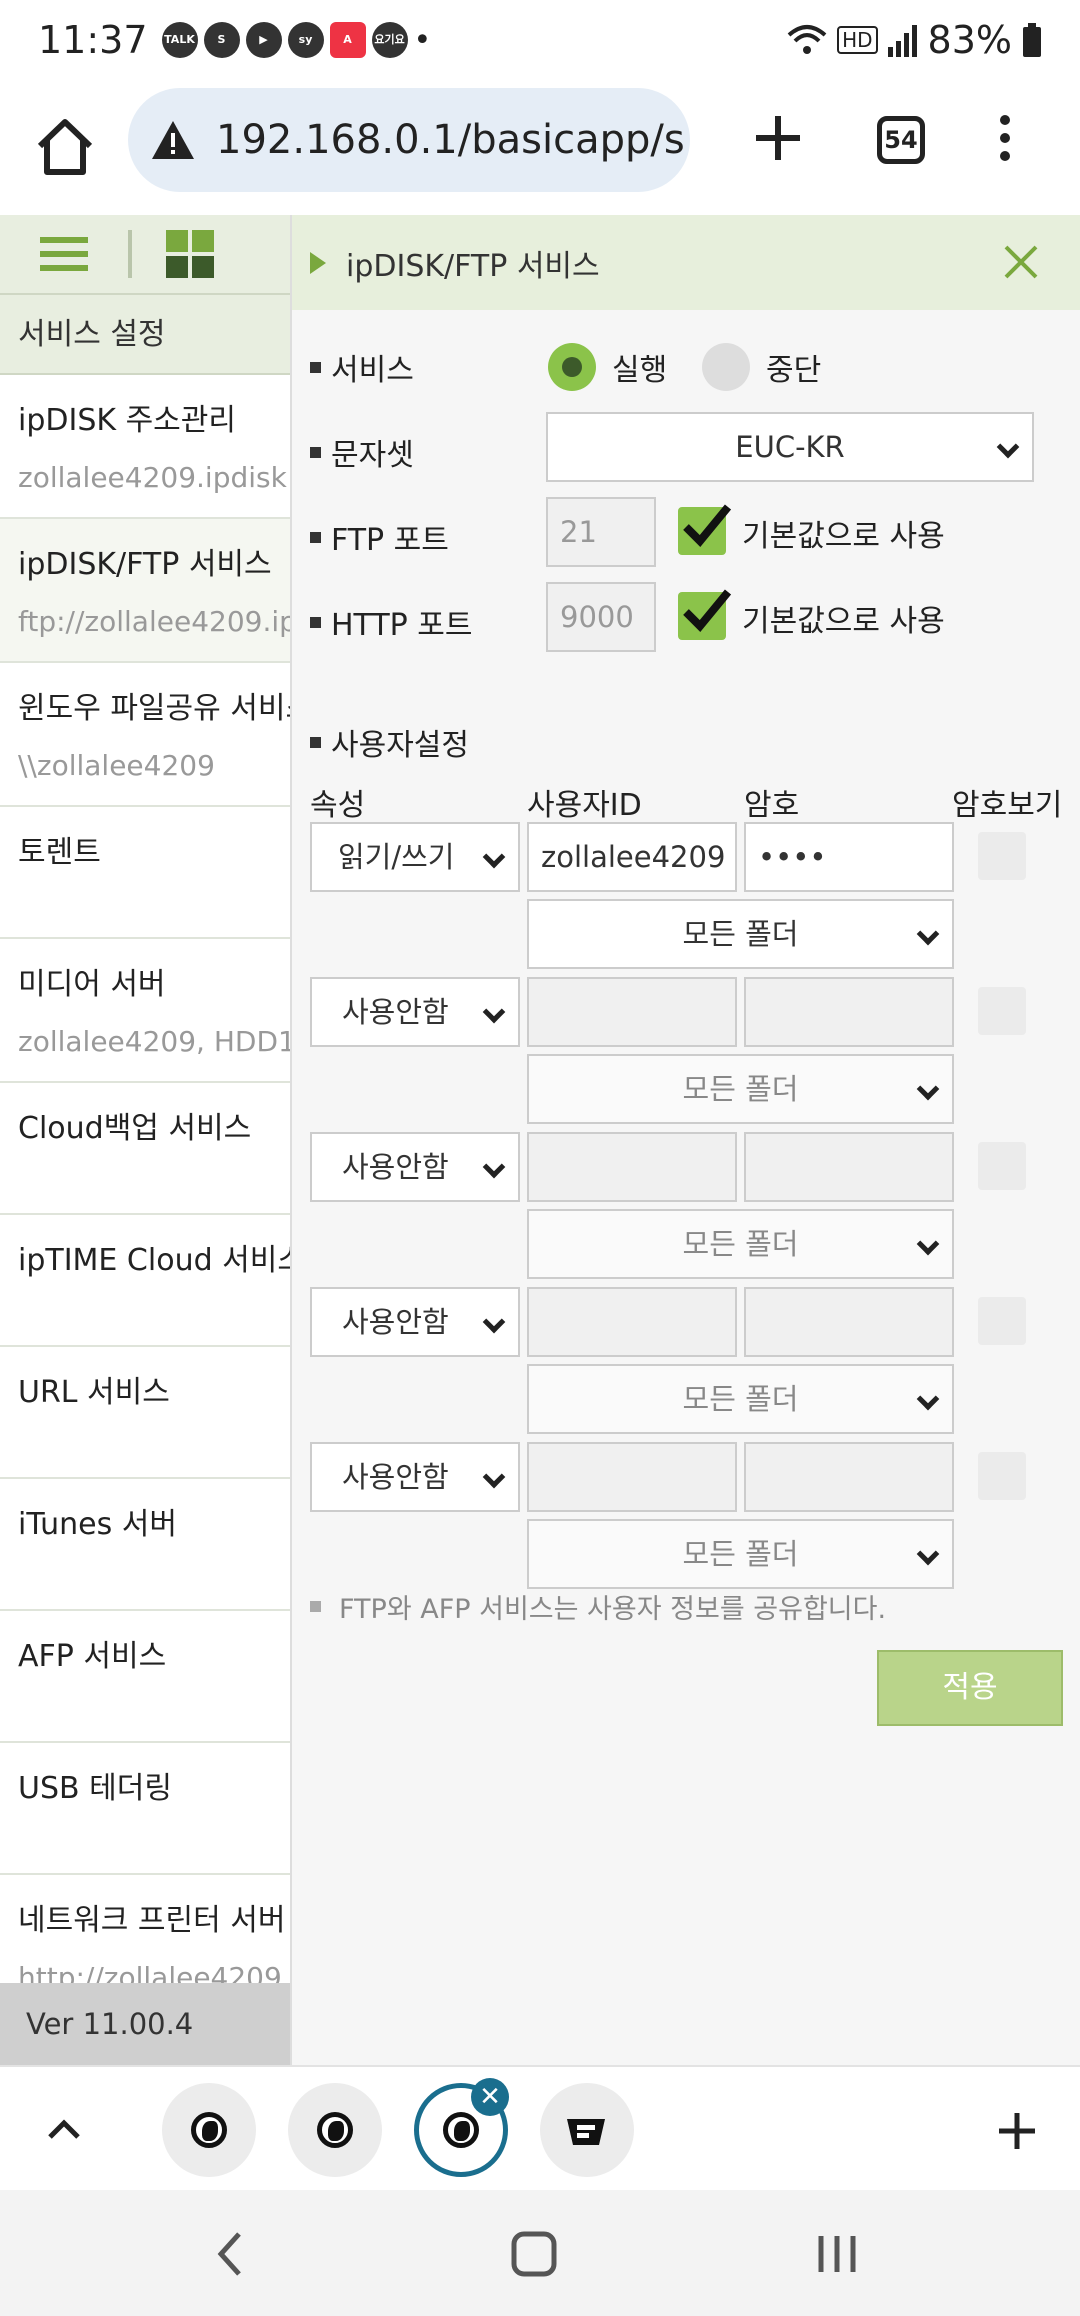 The height and width of the screenshot is (2316, 1080). What do you see at coordinates (632, 1012) in the screenshot?
I see `user-2-id-input` at bounding box center [632, 1012].